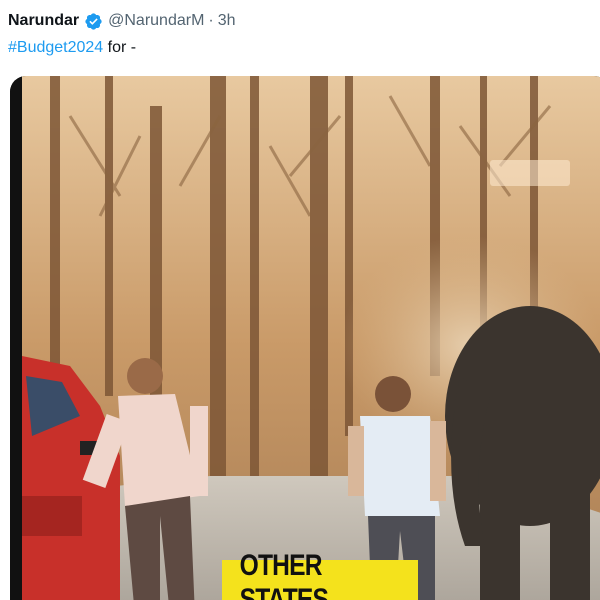  Describe the element at coordinates (530, 173) in the screenshot. I see `video-watermark` at that location.